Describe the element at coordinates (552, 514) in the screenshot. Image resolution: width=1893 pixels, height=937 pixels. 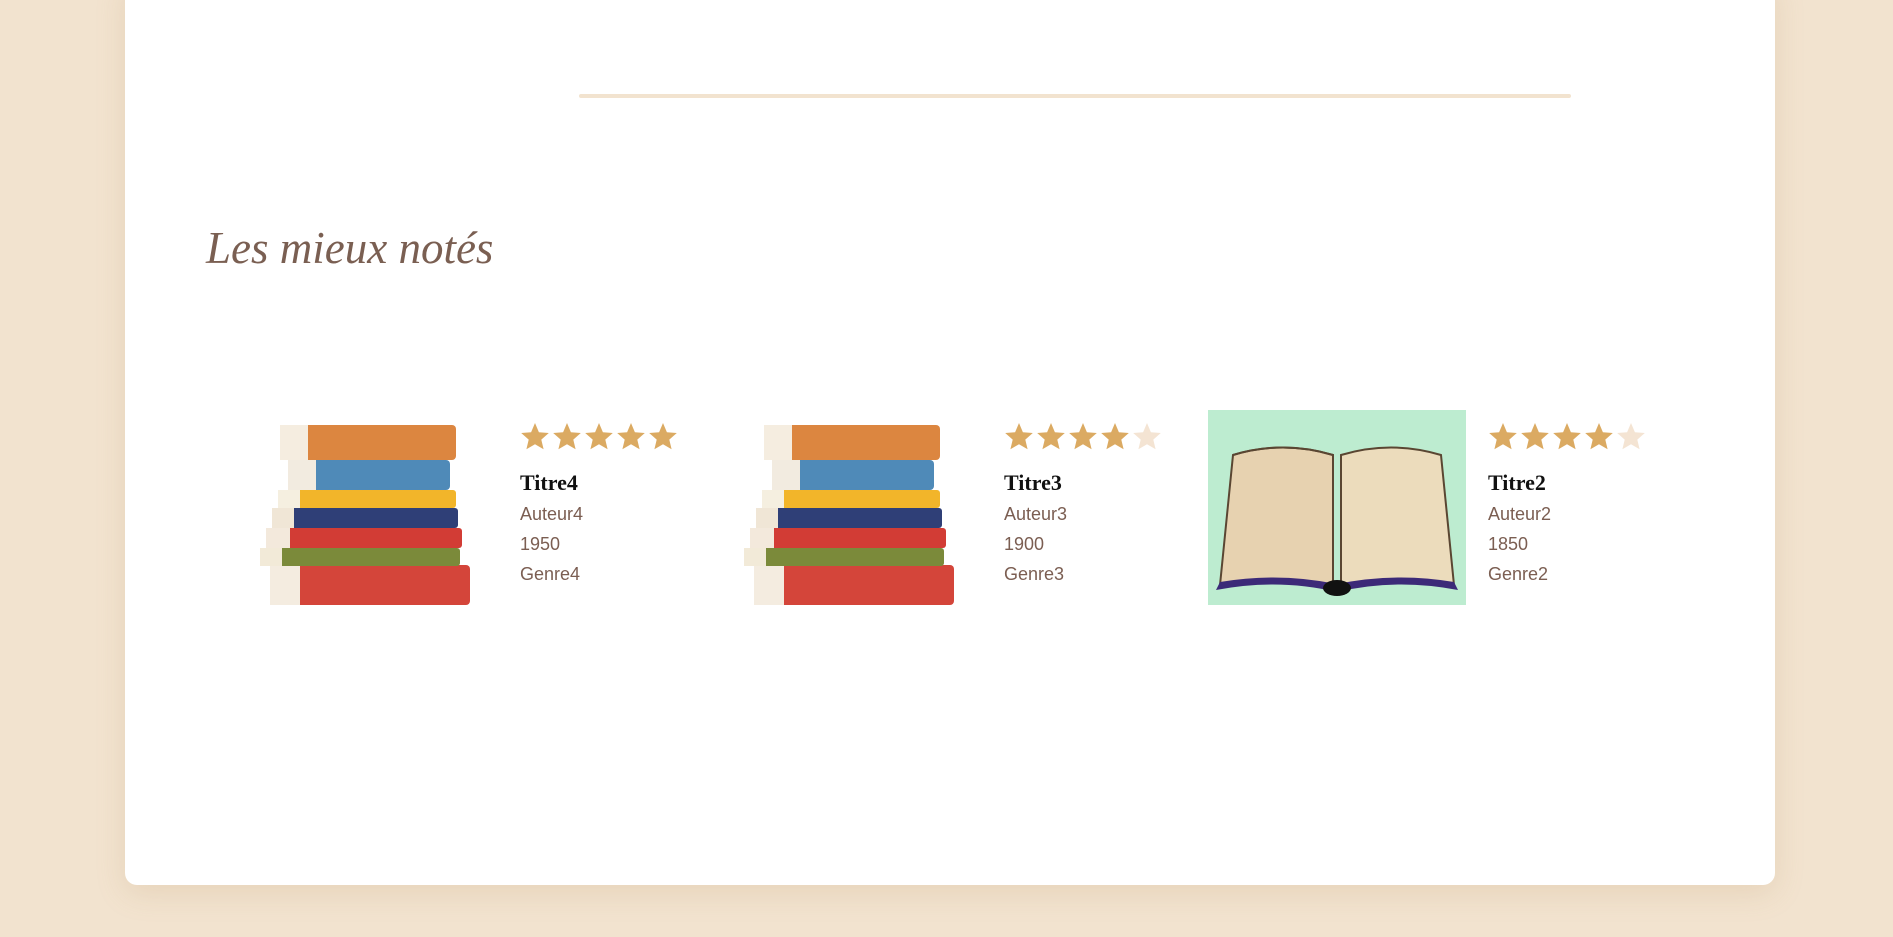
I see `book-author: Auteur4` at that location.